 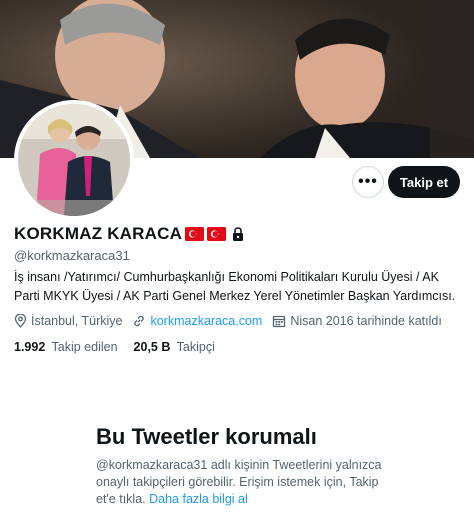 I want to click on follow-button: Takip et, so click(x=424, y=182).